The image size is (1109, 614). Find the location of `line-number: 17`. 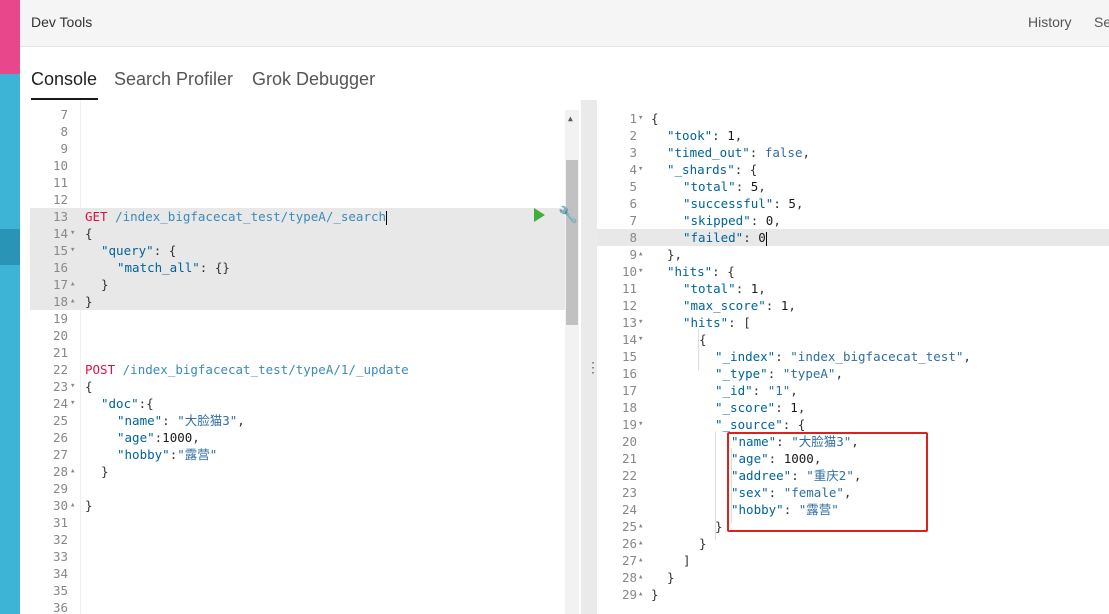

line-number: 17 is located at coordinates (629, 390).